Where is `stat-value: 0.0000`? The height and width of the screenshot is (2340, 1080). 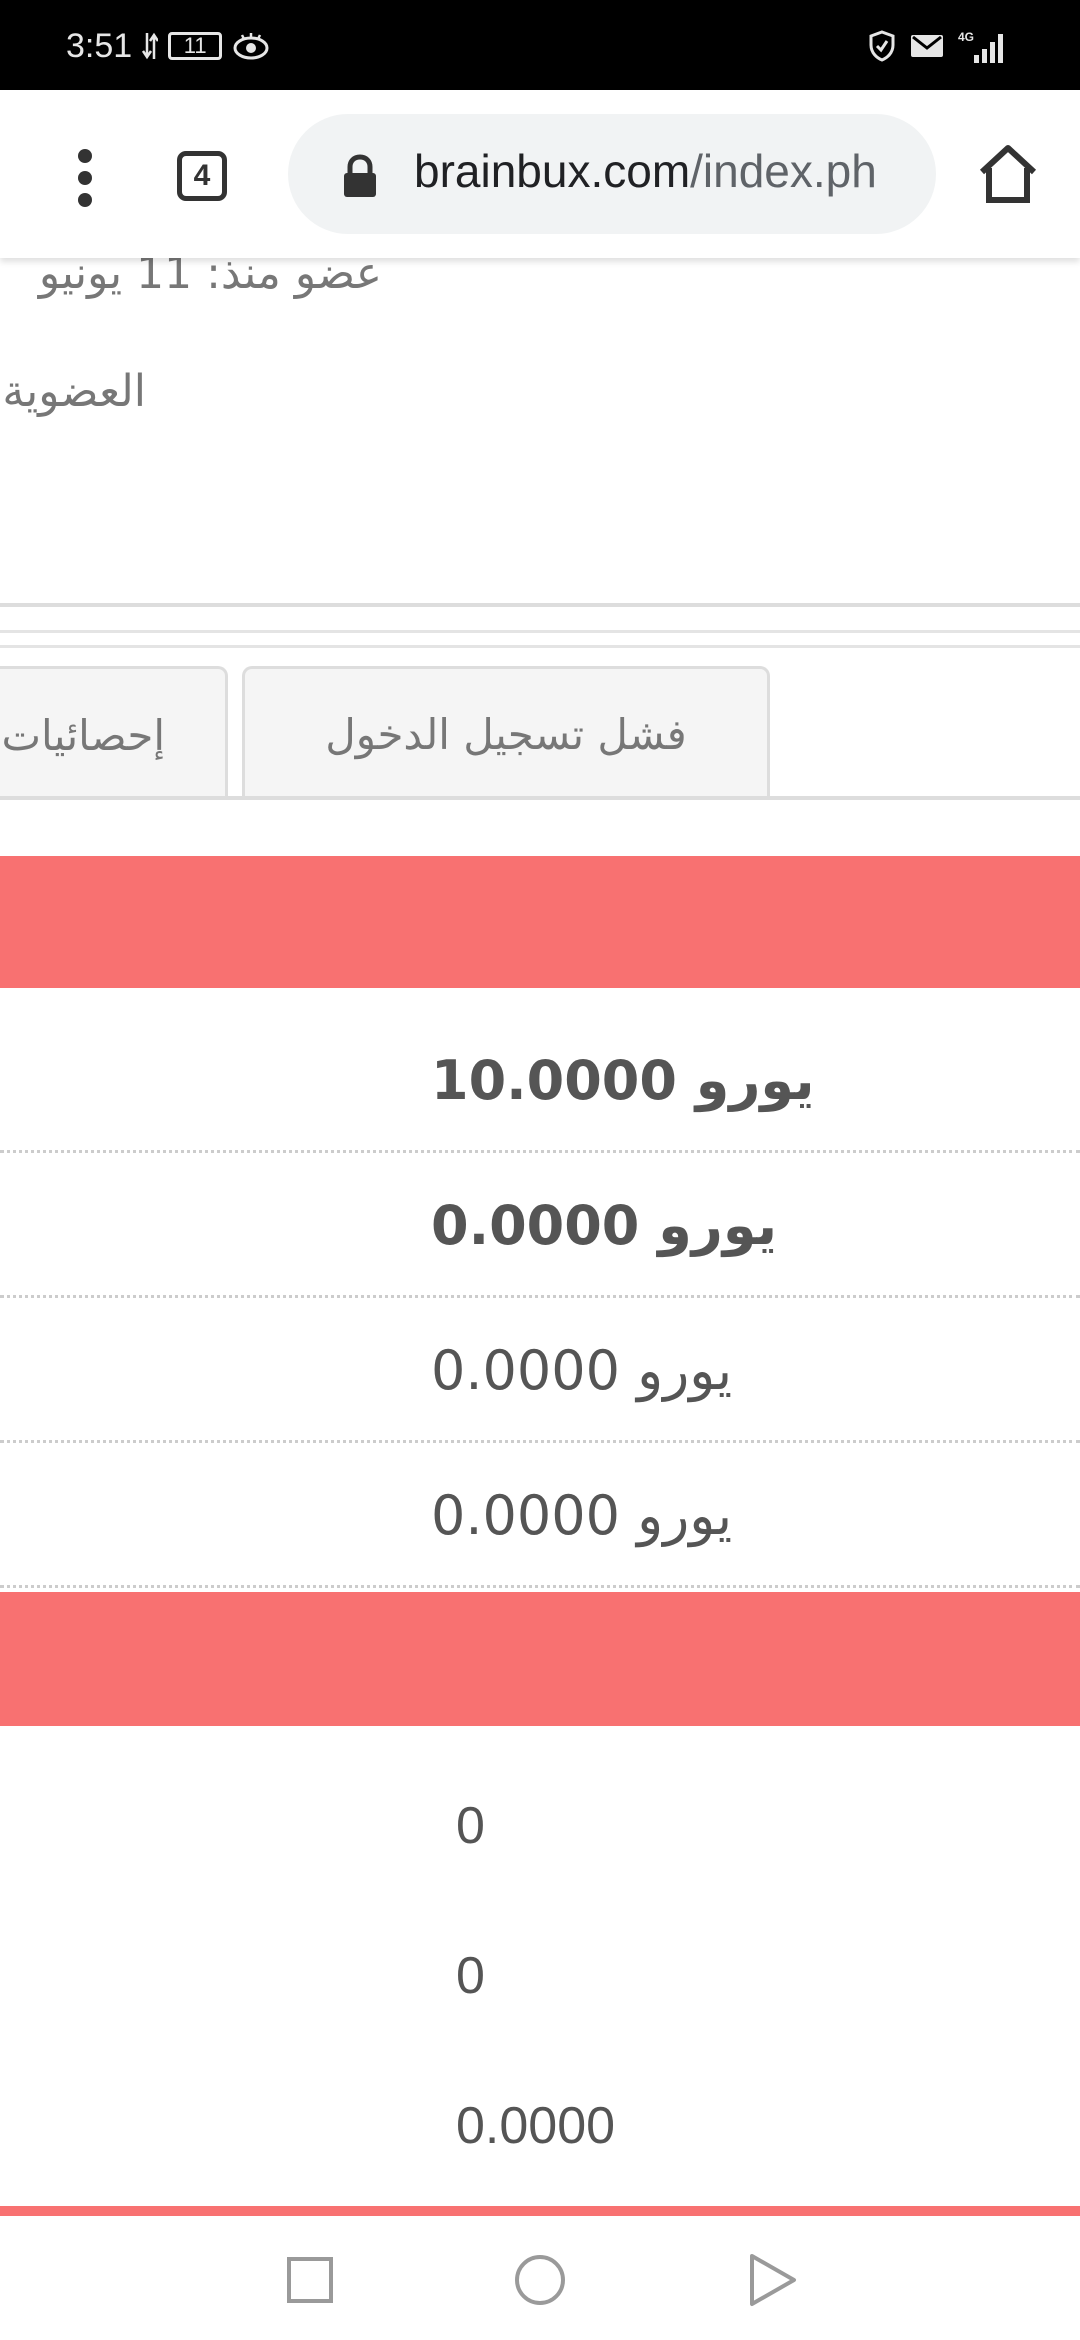 stat-value: 0.0000 is located at coordinates (536, 2126).